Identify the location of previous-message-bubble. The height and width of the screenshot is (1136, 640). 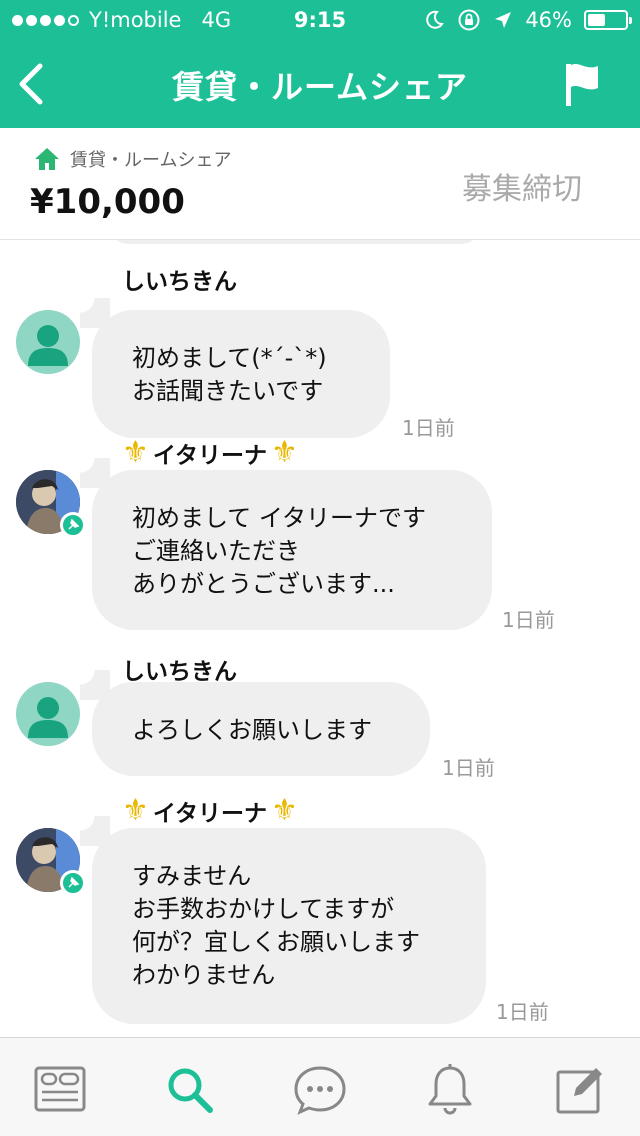
(295, 242).